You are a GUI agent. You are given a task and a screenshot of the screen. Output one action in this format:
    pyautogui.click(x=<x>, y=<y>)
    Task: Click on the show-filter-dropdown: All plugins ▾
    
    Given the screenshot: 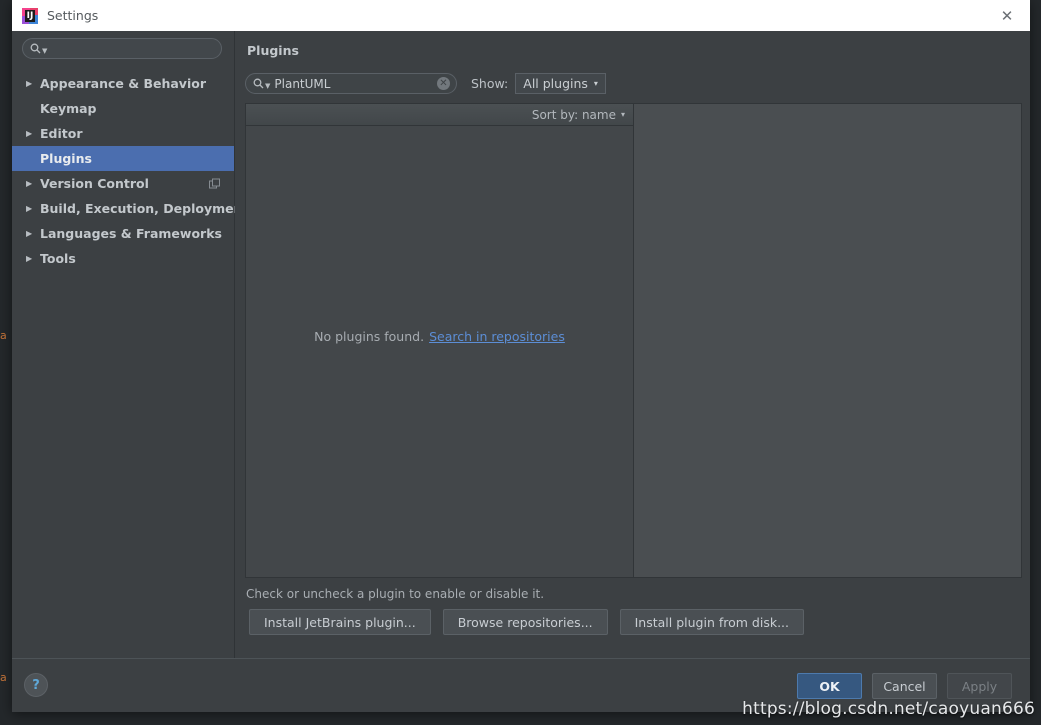 What is the action you would take?
    pyautogui.click(x=560, y=83)
    